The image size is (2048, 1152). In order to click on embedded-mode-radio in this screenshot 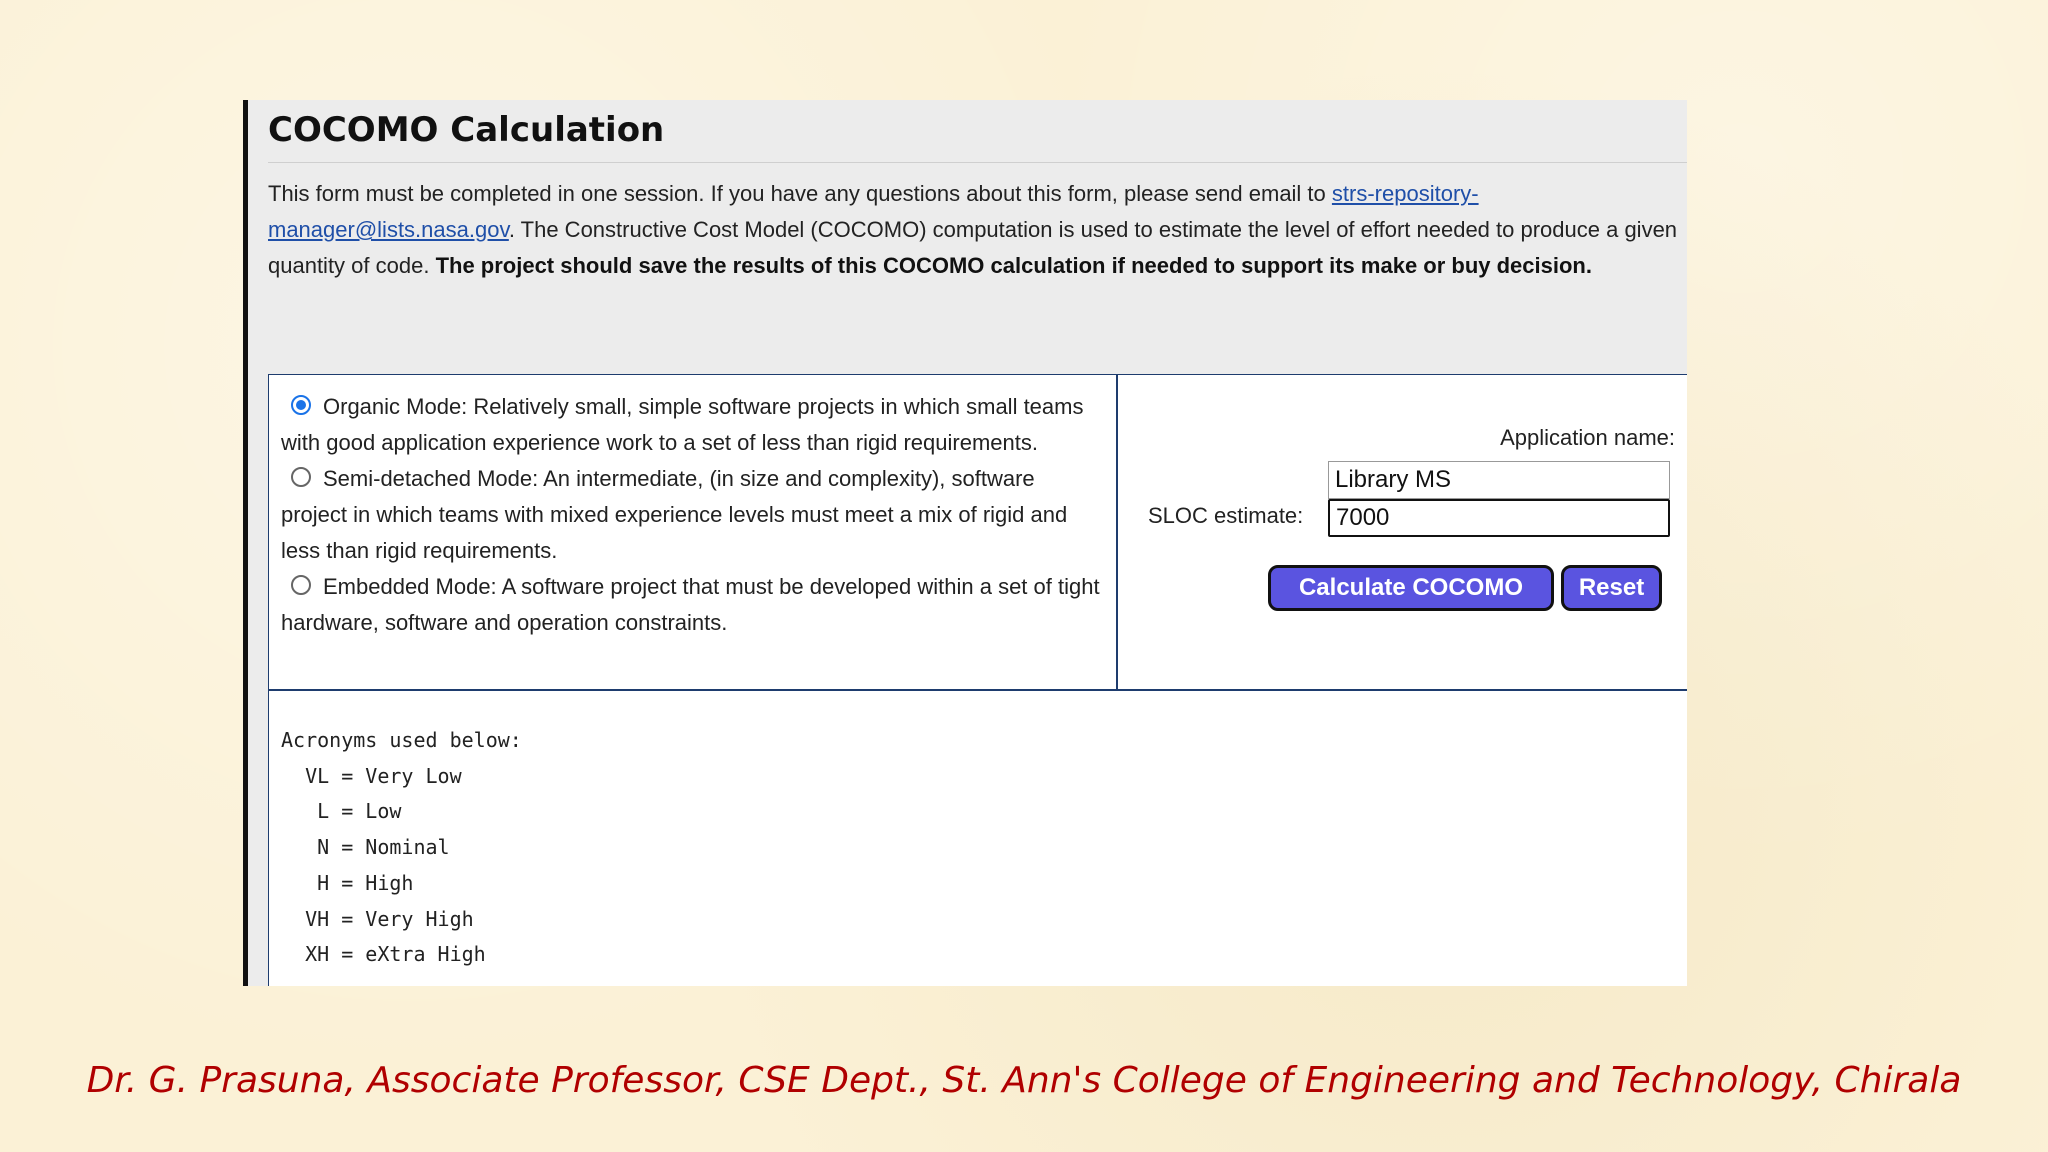, I will do `click(301, 585)`.